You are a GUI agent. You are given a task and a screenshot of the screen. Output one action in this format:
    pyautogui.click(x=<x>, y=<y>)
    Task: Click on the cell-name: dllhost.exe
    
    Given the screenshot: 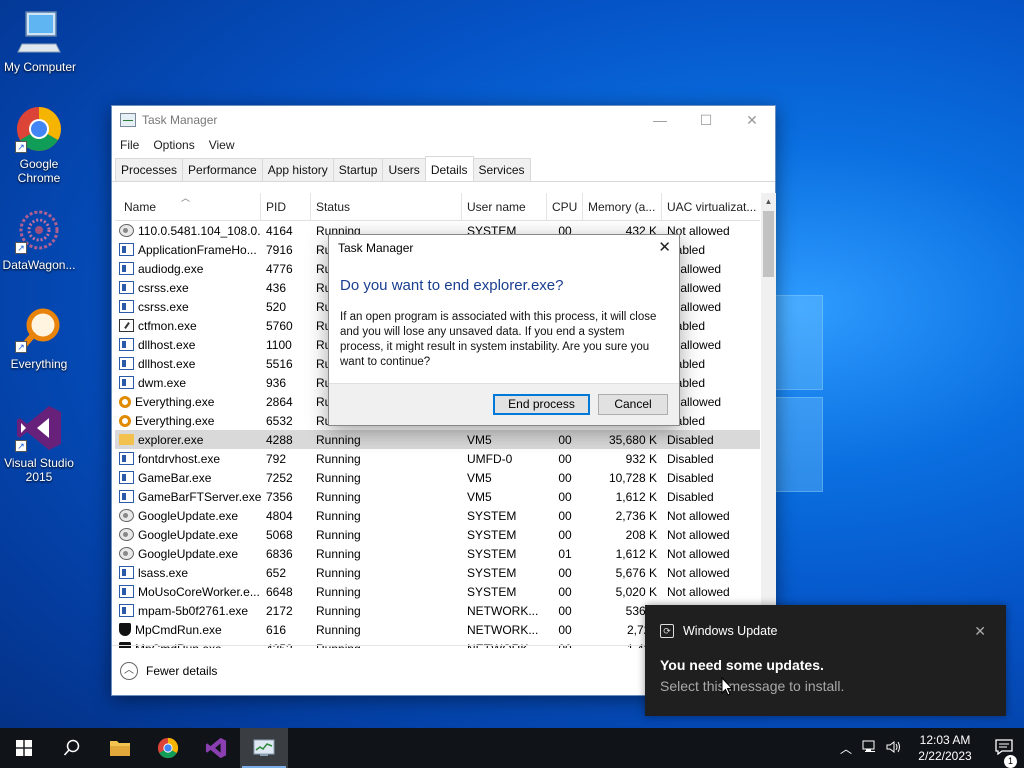 What is the action you would take?
    pyautogui.click(x=188, y=364)
    